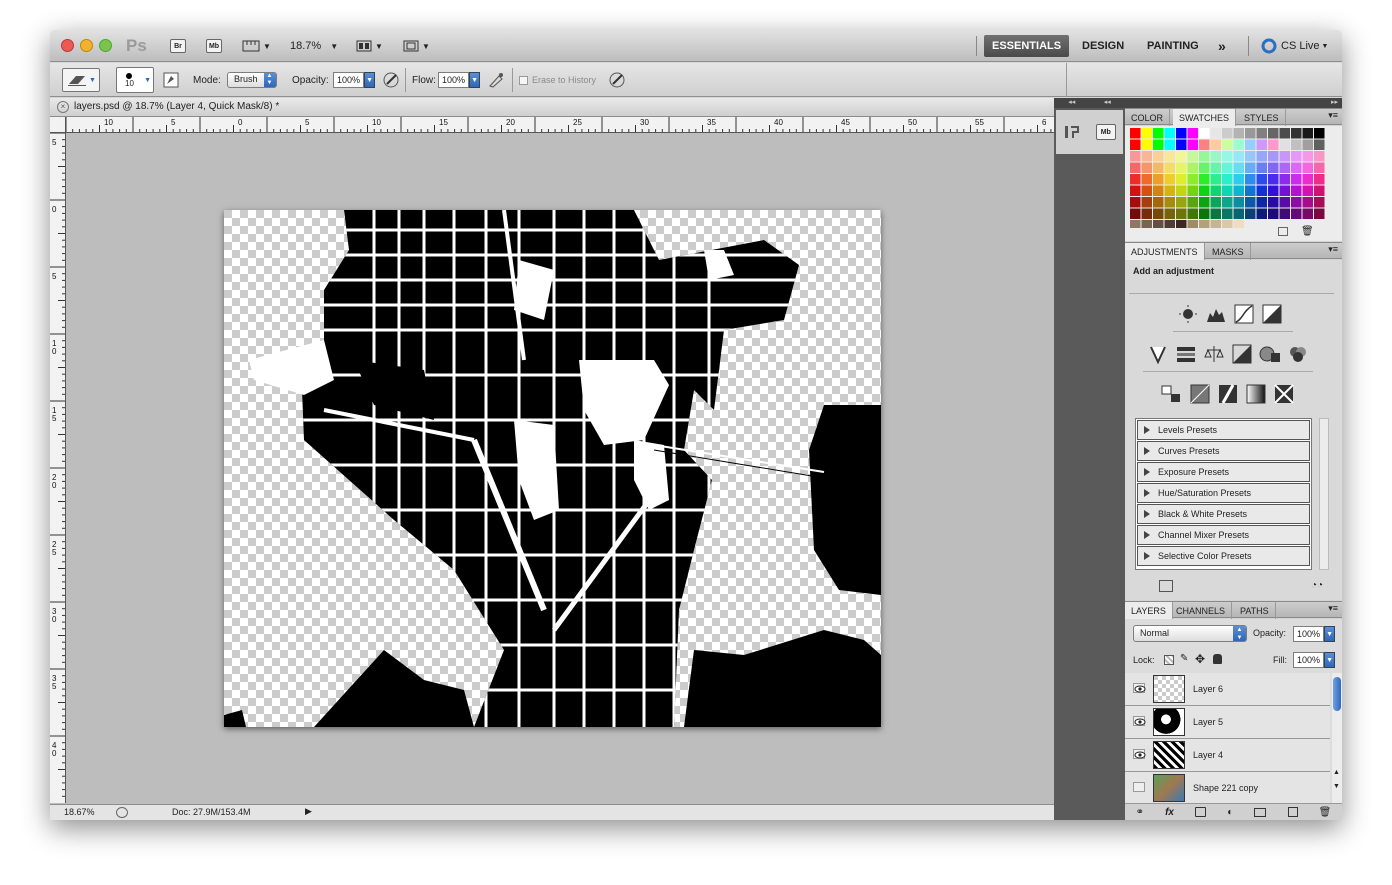 This screenshot has width=1392, height=885. What do you see at coordinates (1173, 46) in the screenshot?
I see `workspace-painting: PAINTING` at bounding box center [1173, 46].